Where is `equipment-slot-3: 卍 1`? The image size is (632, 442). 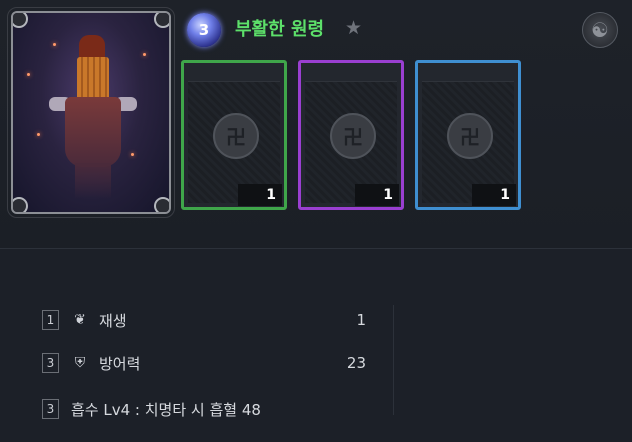 equipment-slot-3: 卍 1 is located at coordinates (468, 135).